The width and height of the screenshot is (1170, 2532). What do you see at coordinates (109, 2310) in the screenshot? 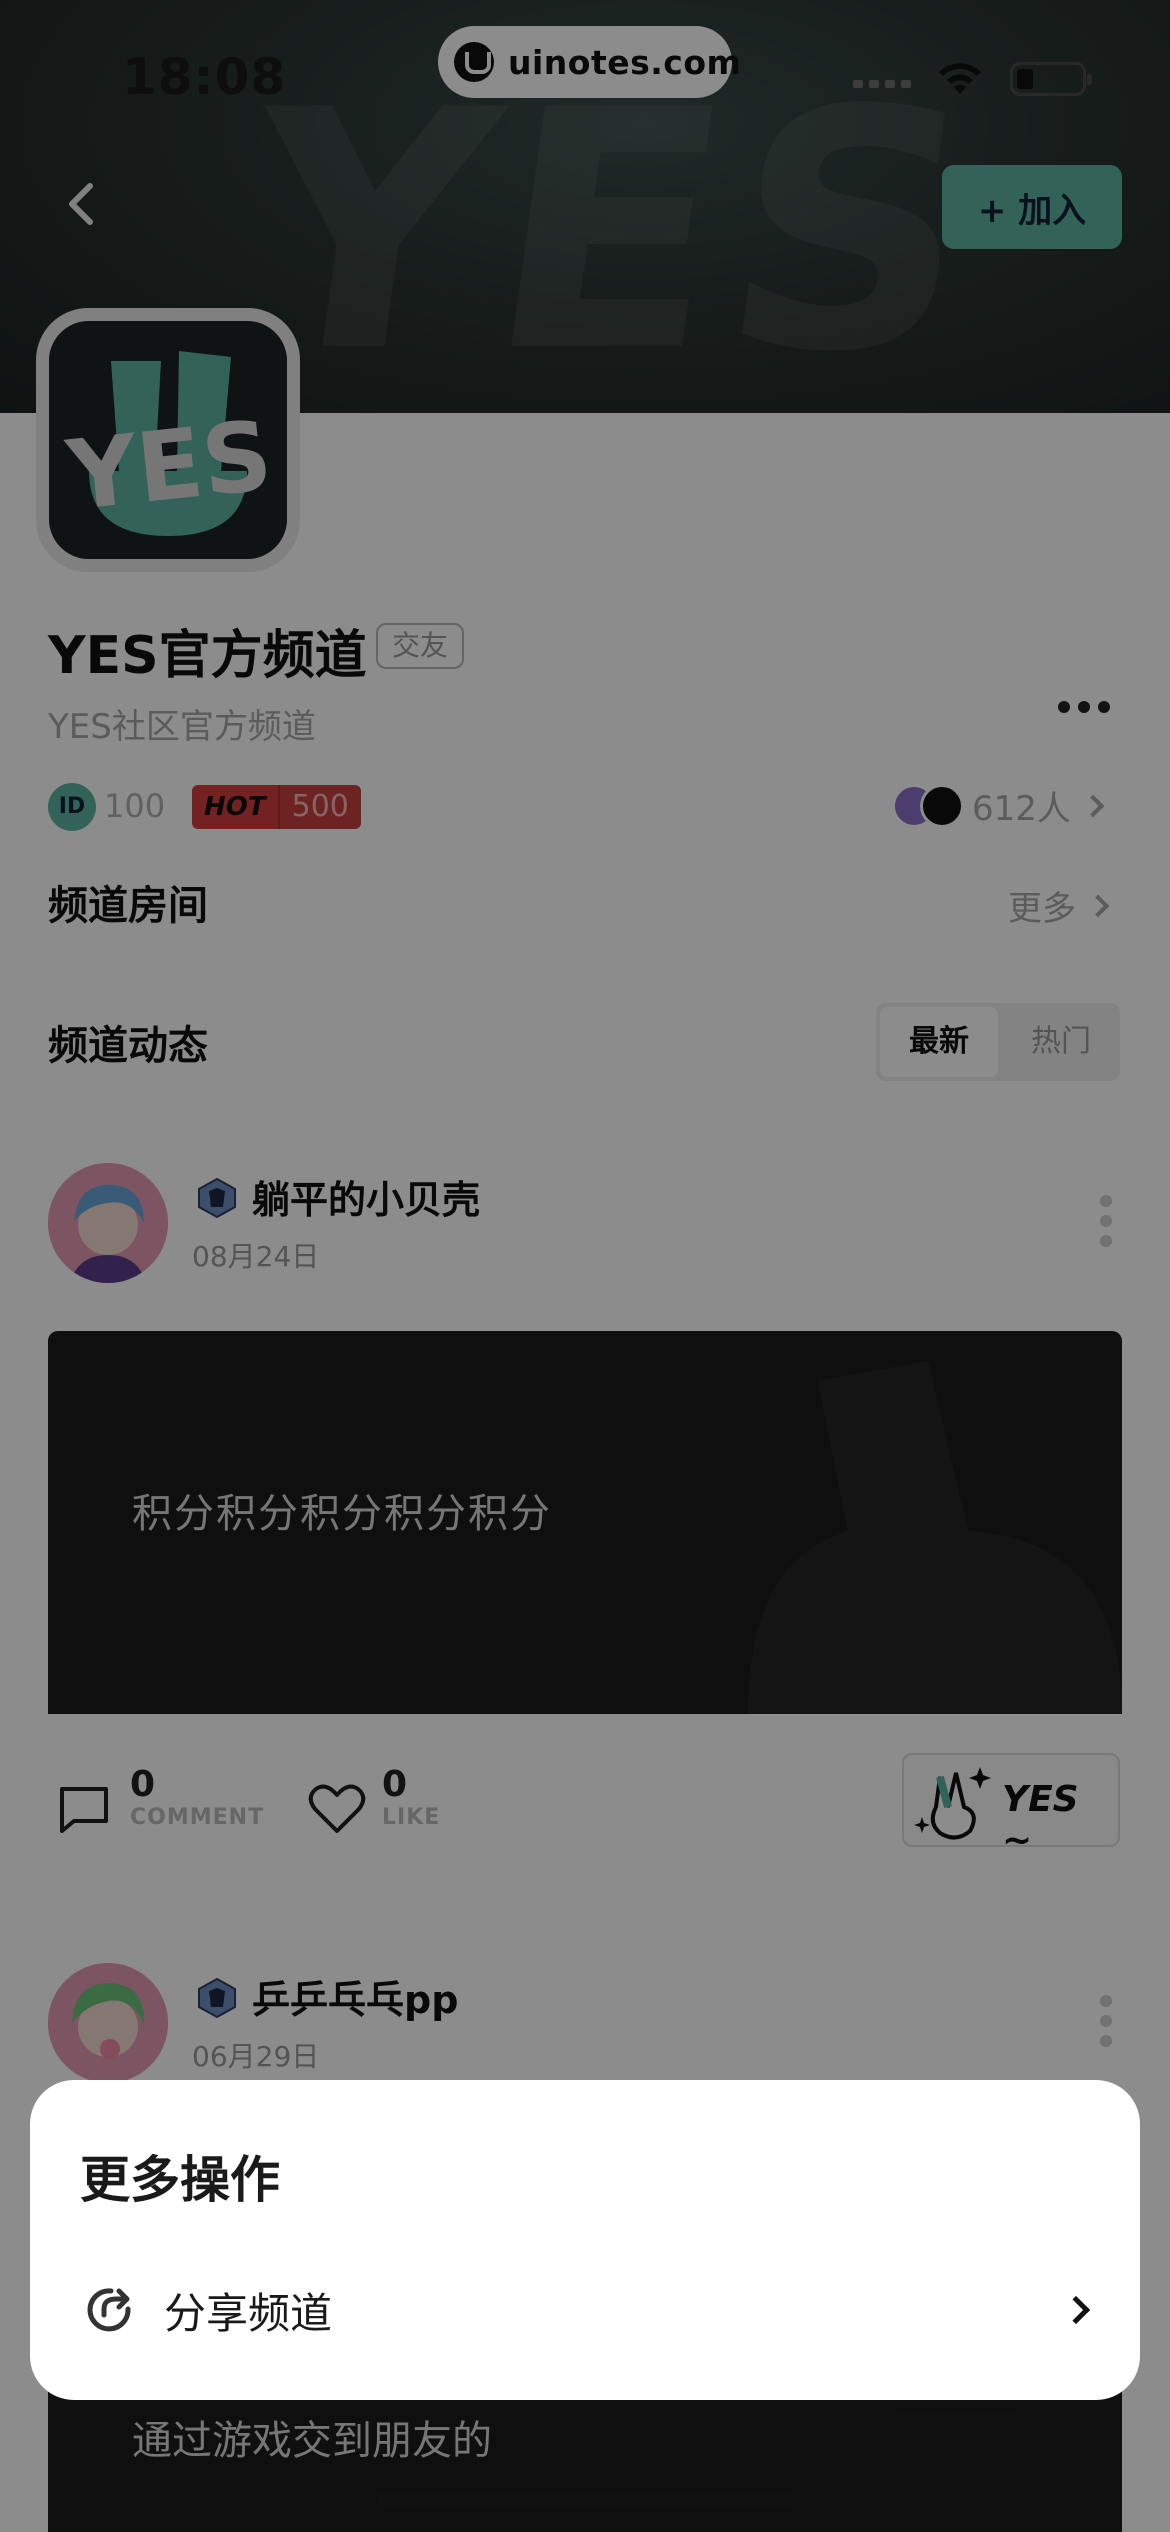
I see `share-icon` at bounding box center [109, 2310].